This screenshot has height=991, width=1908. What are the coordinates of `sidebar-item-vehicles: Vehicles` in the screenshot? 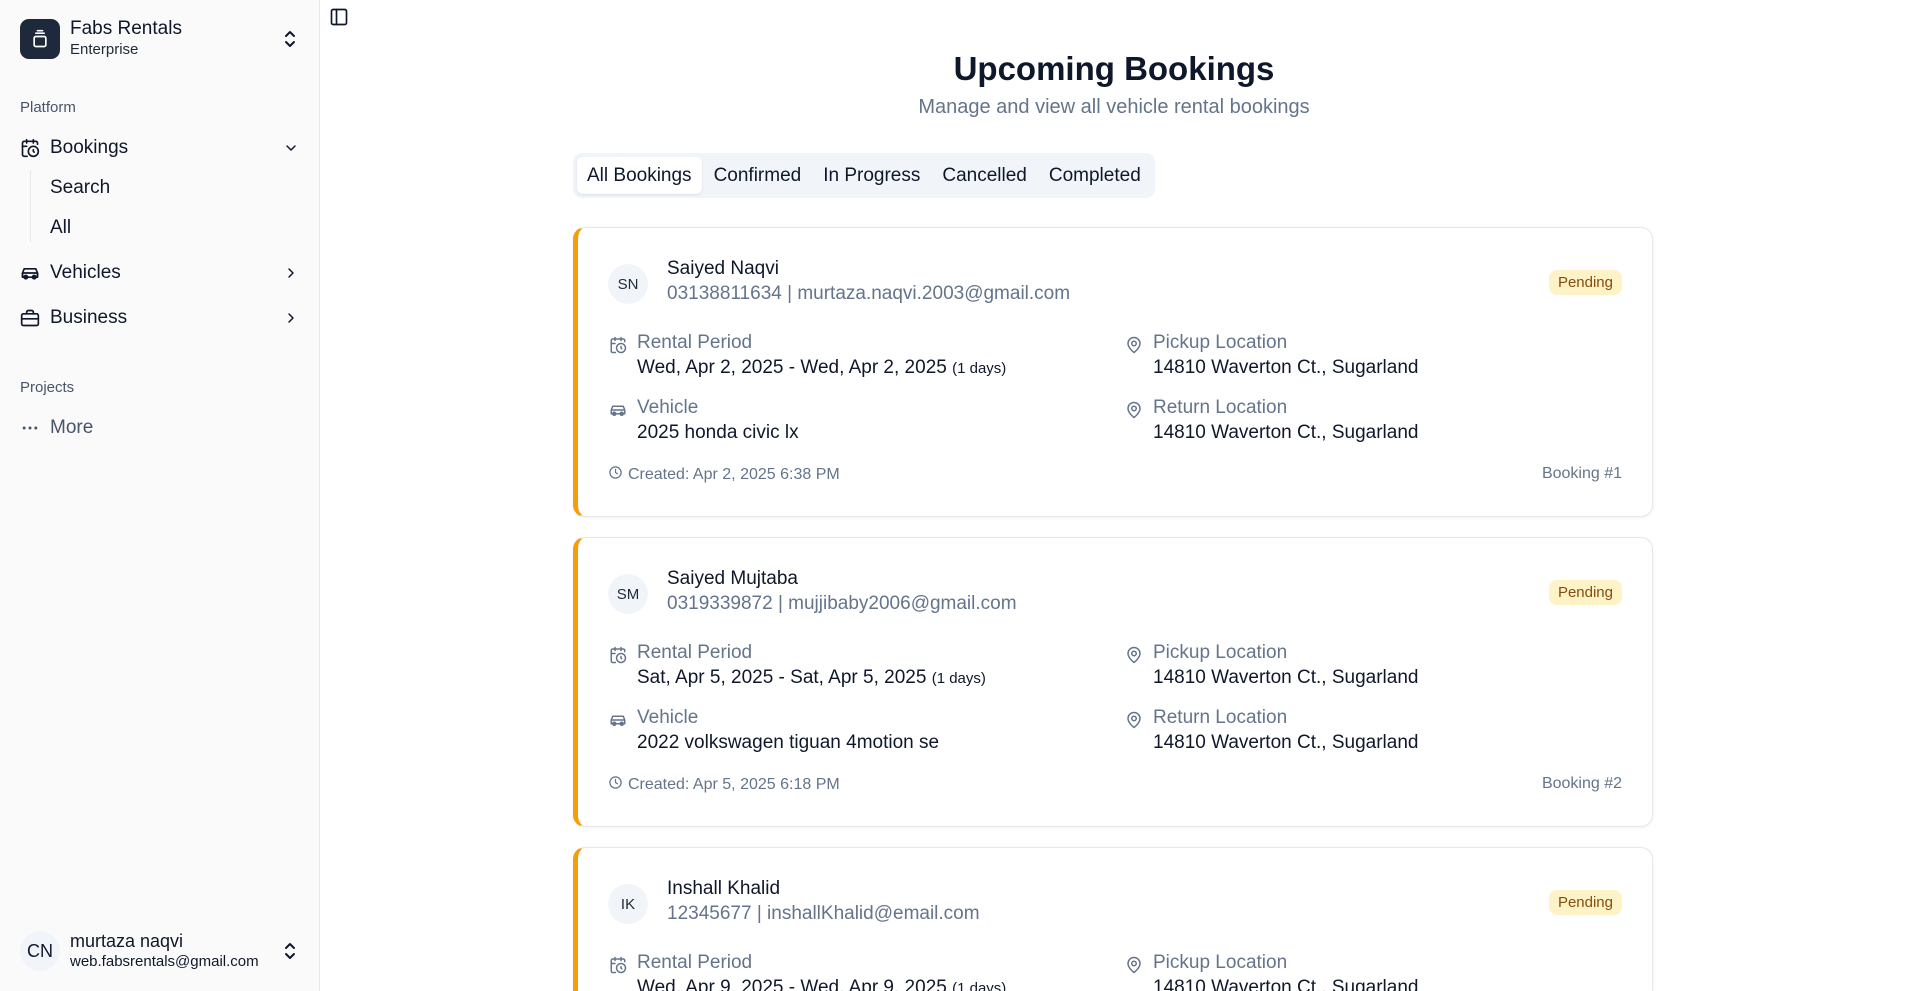 It's located at (160, 273).